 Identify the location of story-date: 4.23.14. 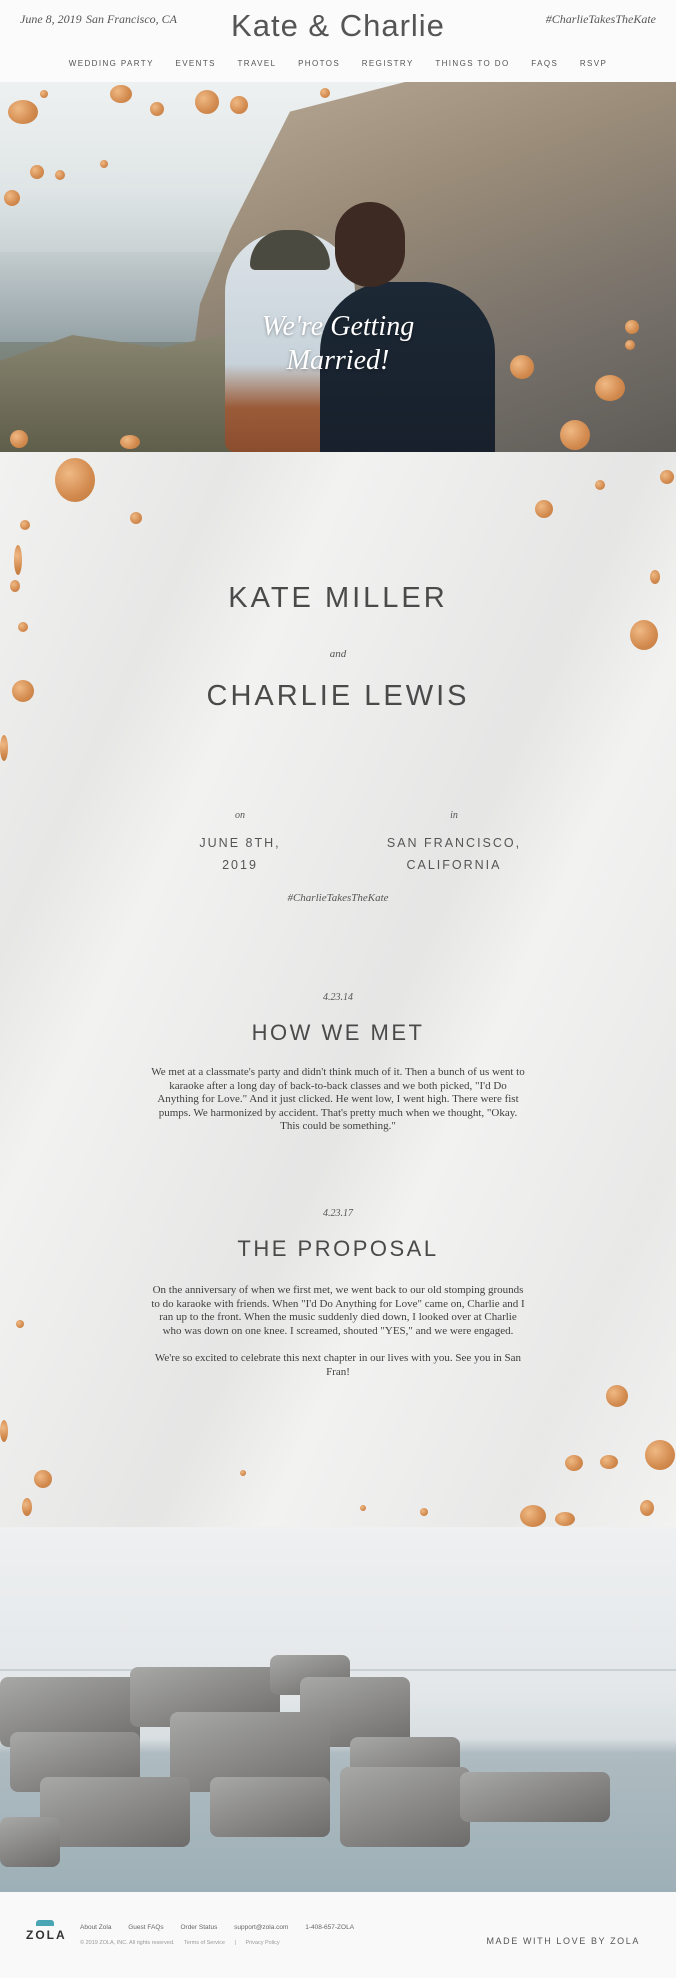
(338, 997).